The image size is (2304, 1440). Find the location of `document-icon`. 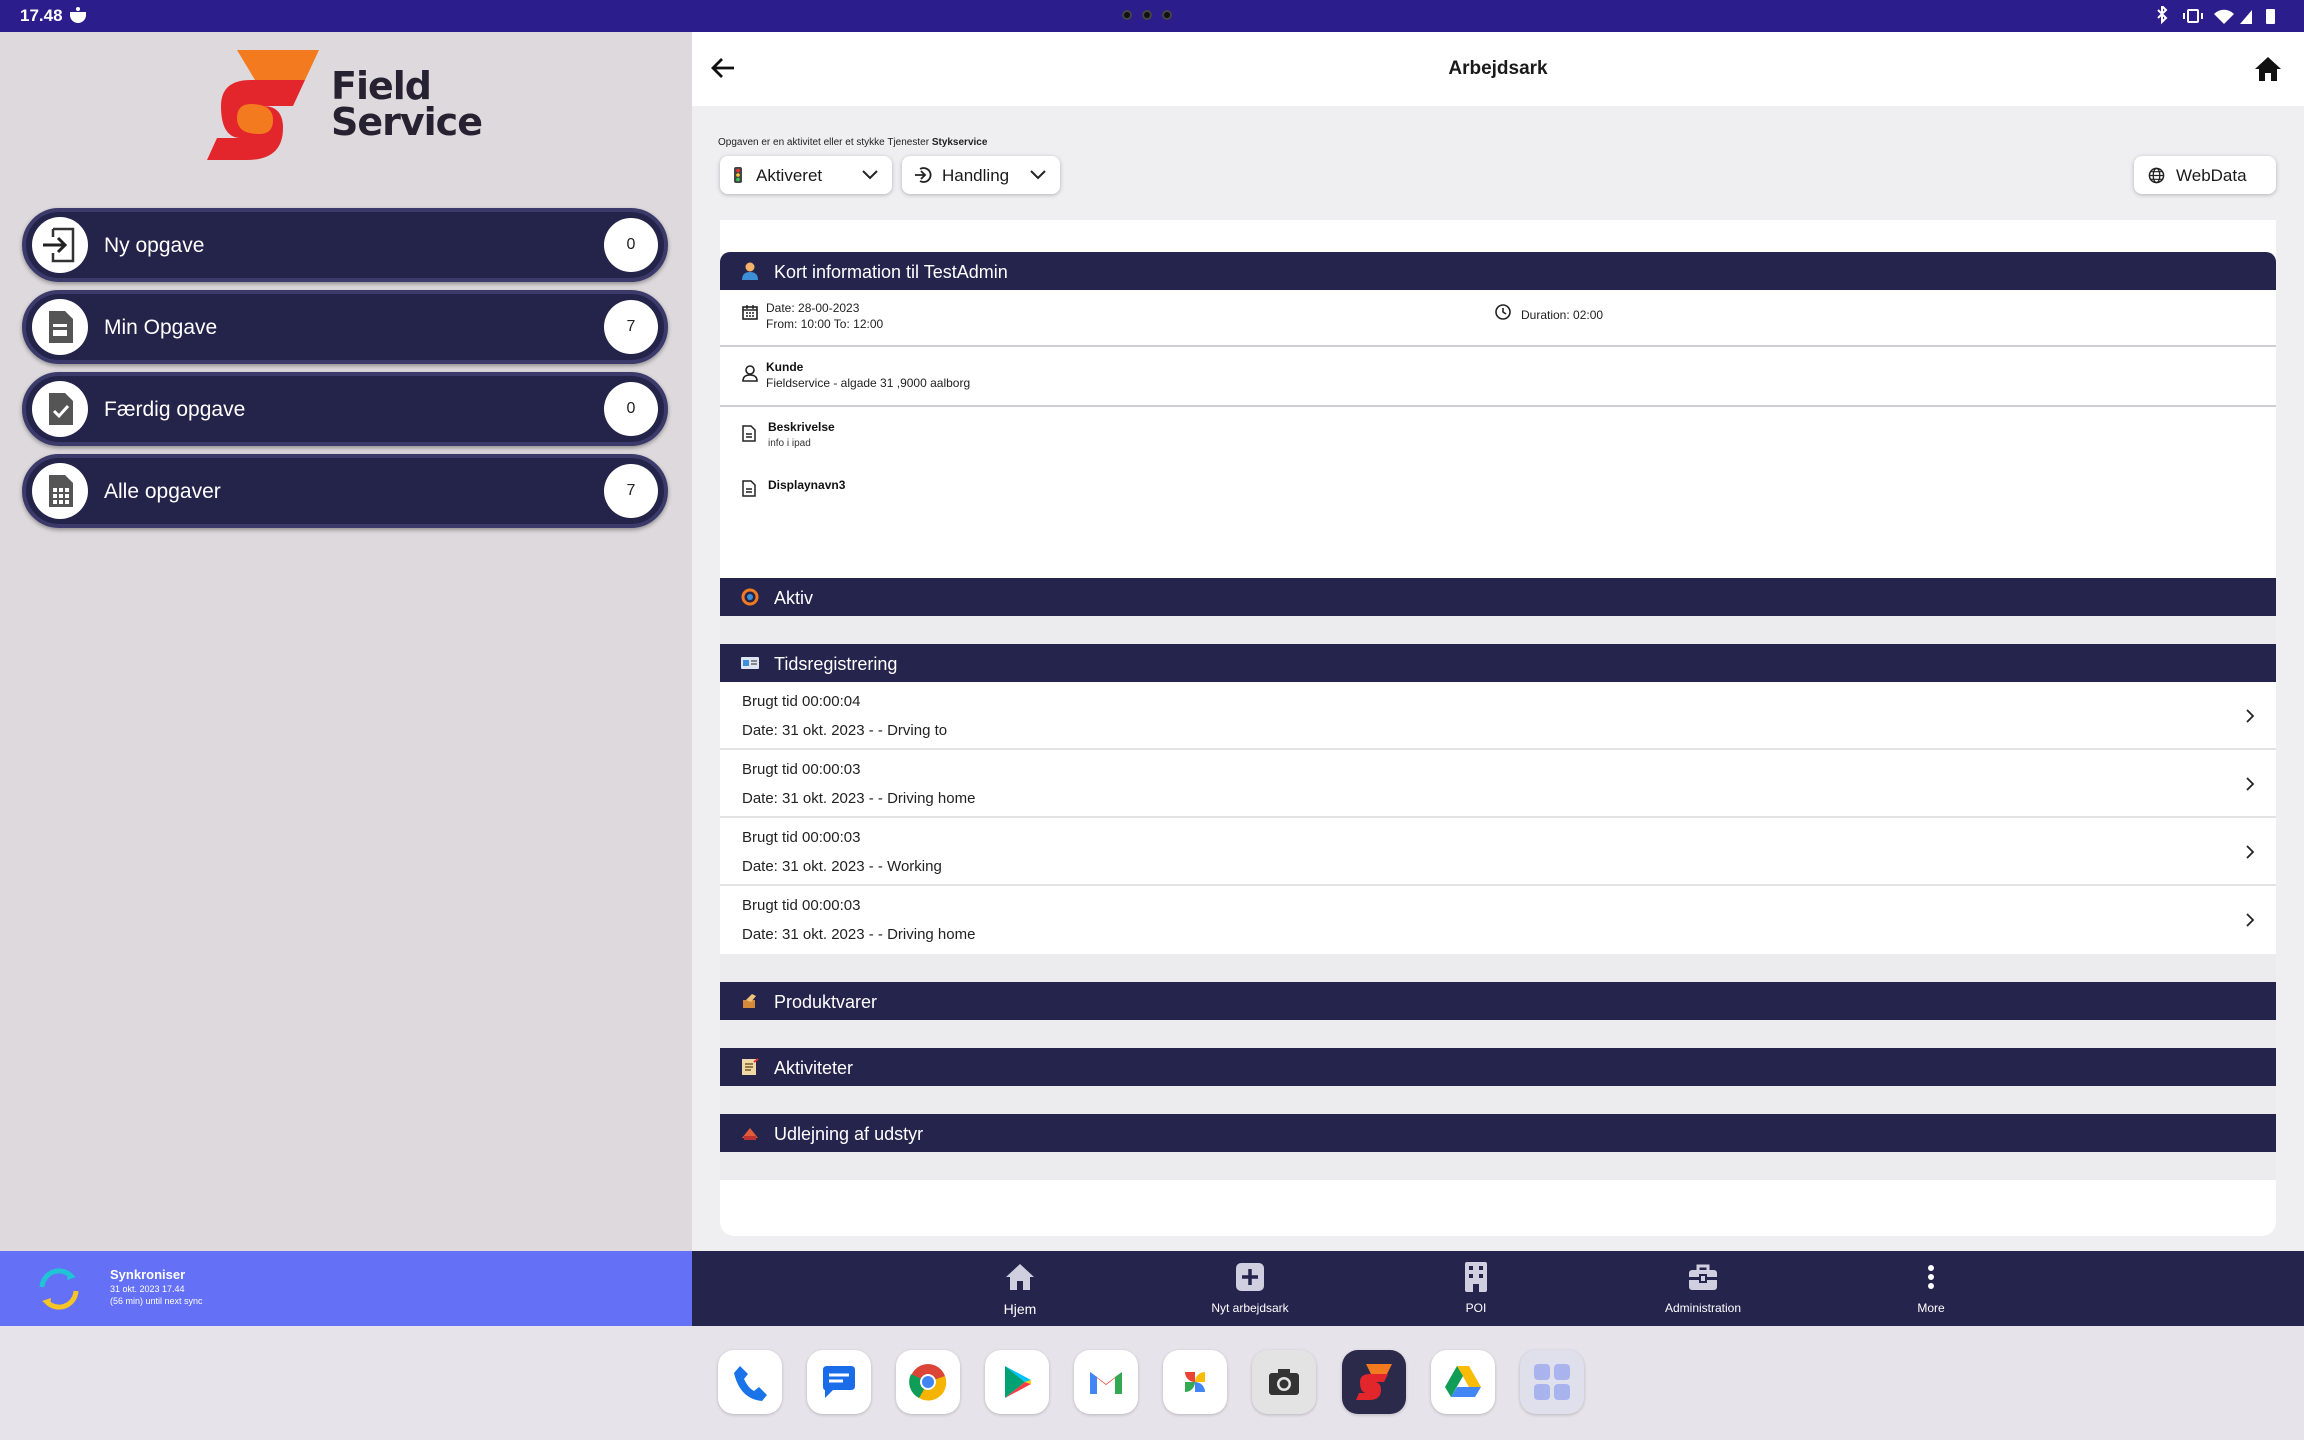

document-icon is located at coordinates (60, 327).